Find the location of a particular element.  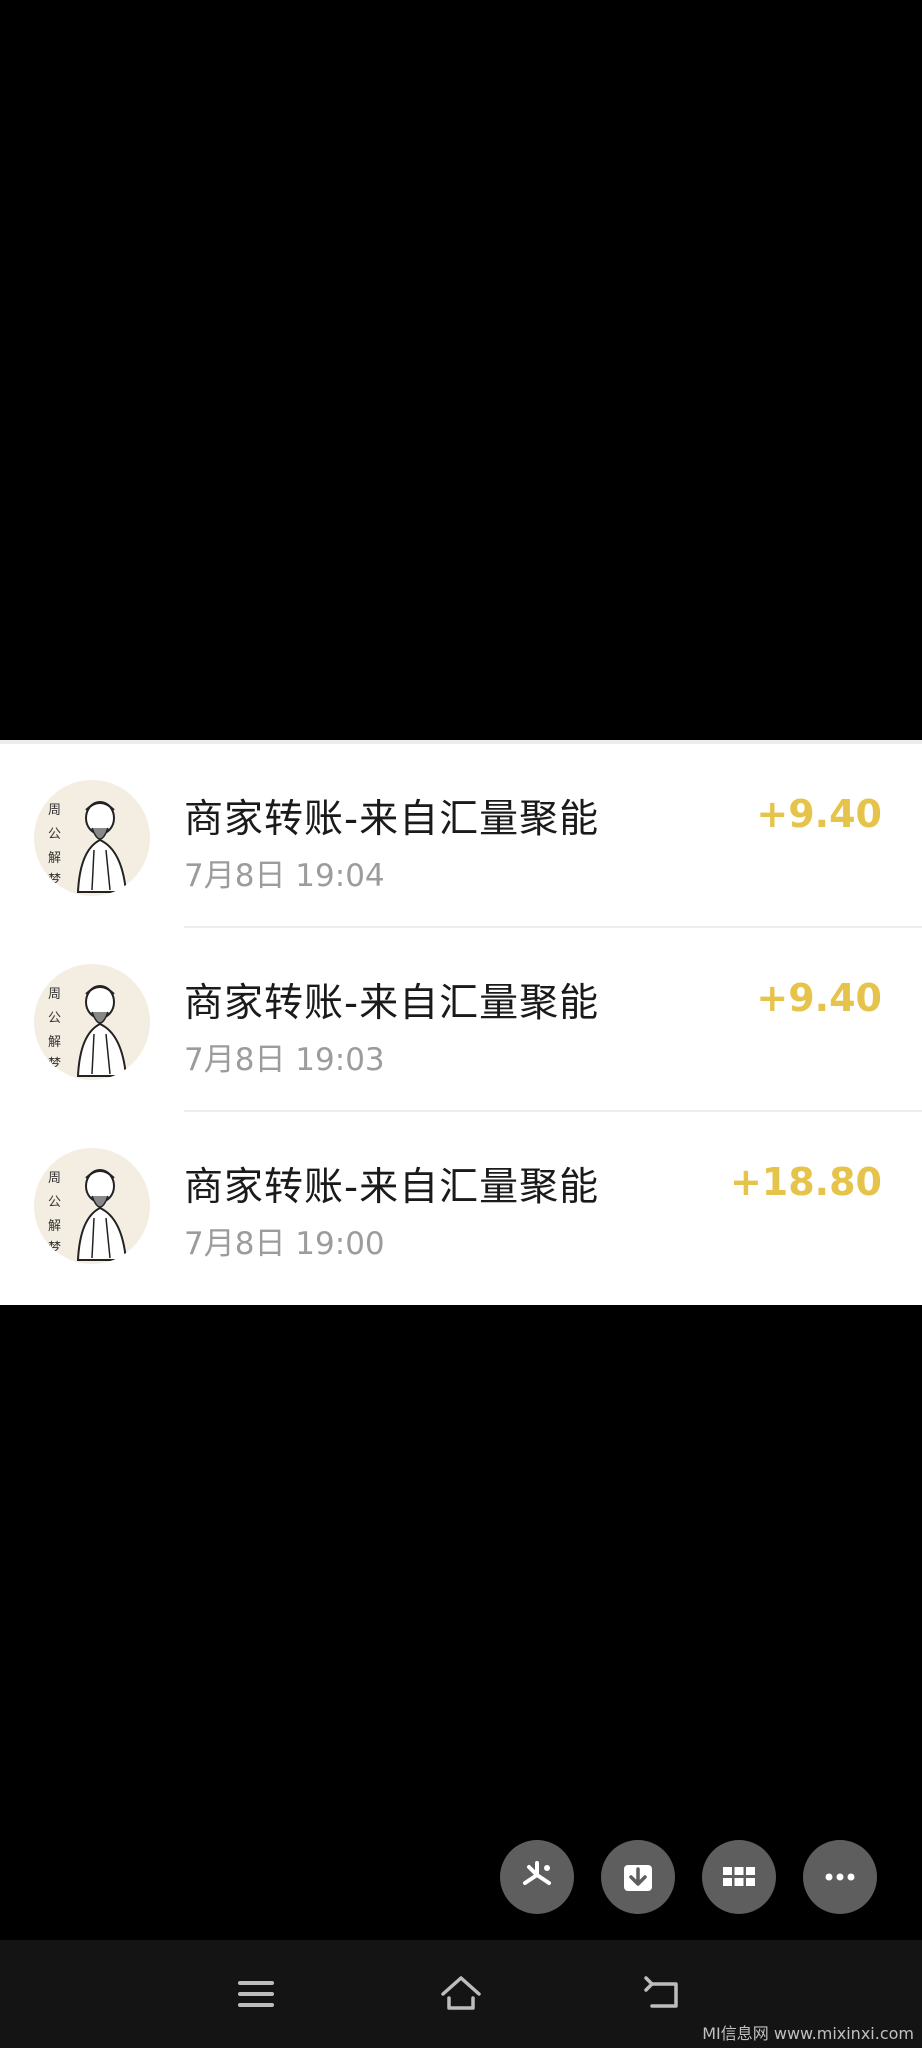

transaction-amount: +18.80 is located at coordinates (805, 1182).